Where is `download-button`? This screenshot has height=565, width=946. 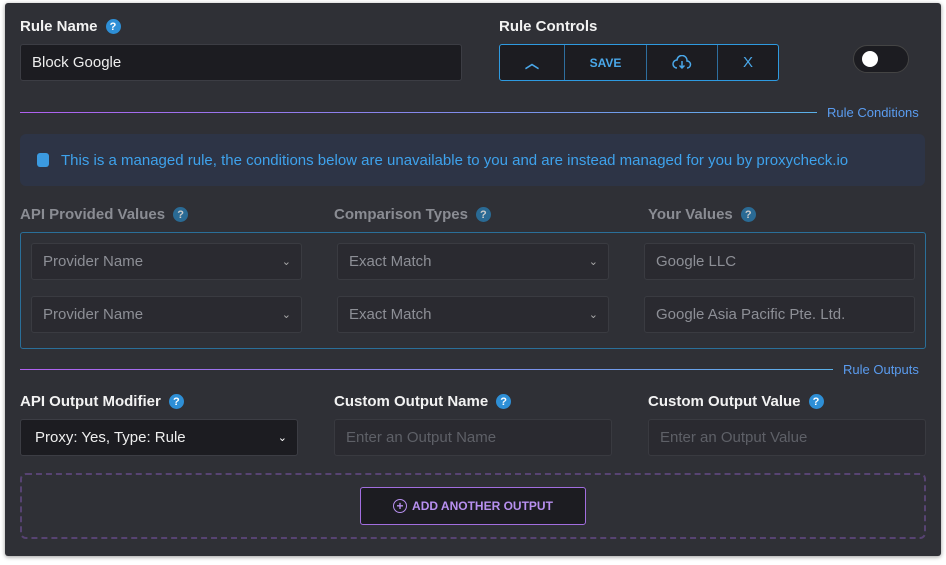
download-button is located at coordinates (682, 62).